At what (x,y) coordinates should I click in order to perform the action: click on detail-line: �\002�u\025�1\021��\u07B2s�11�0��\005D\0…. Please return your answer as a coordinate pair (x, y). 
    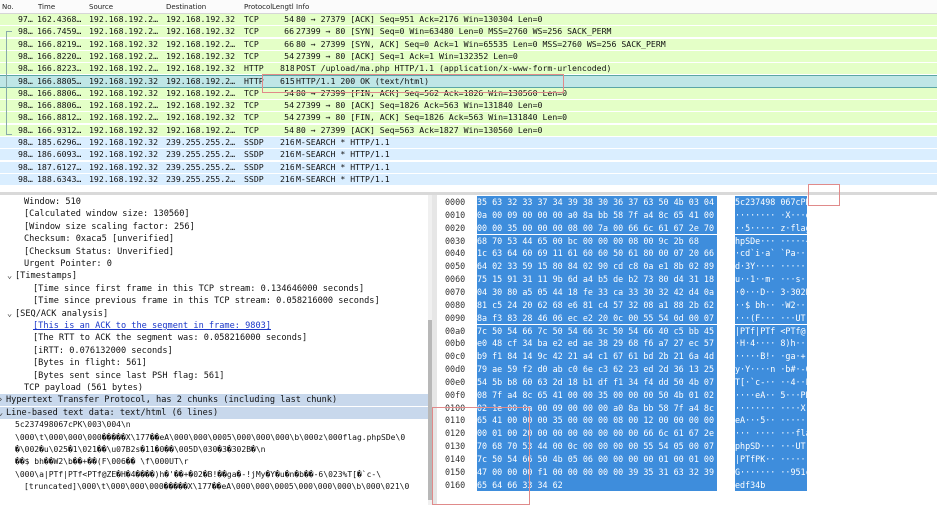
    Looking at the image, I should click on (216, 450).